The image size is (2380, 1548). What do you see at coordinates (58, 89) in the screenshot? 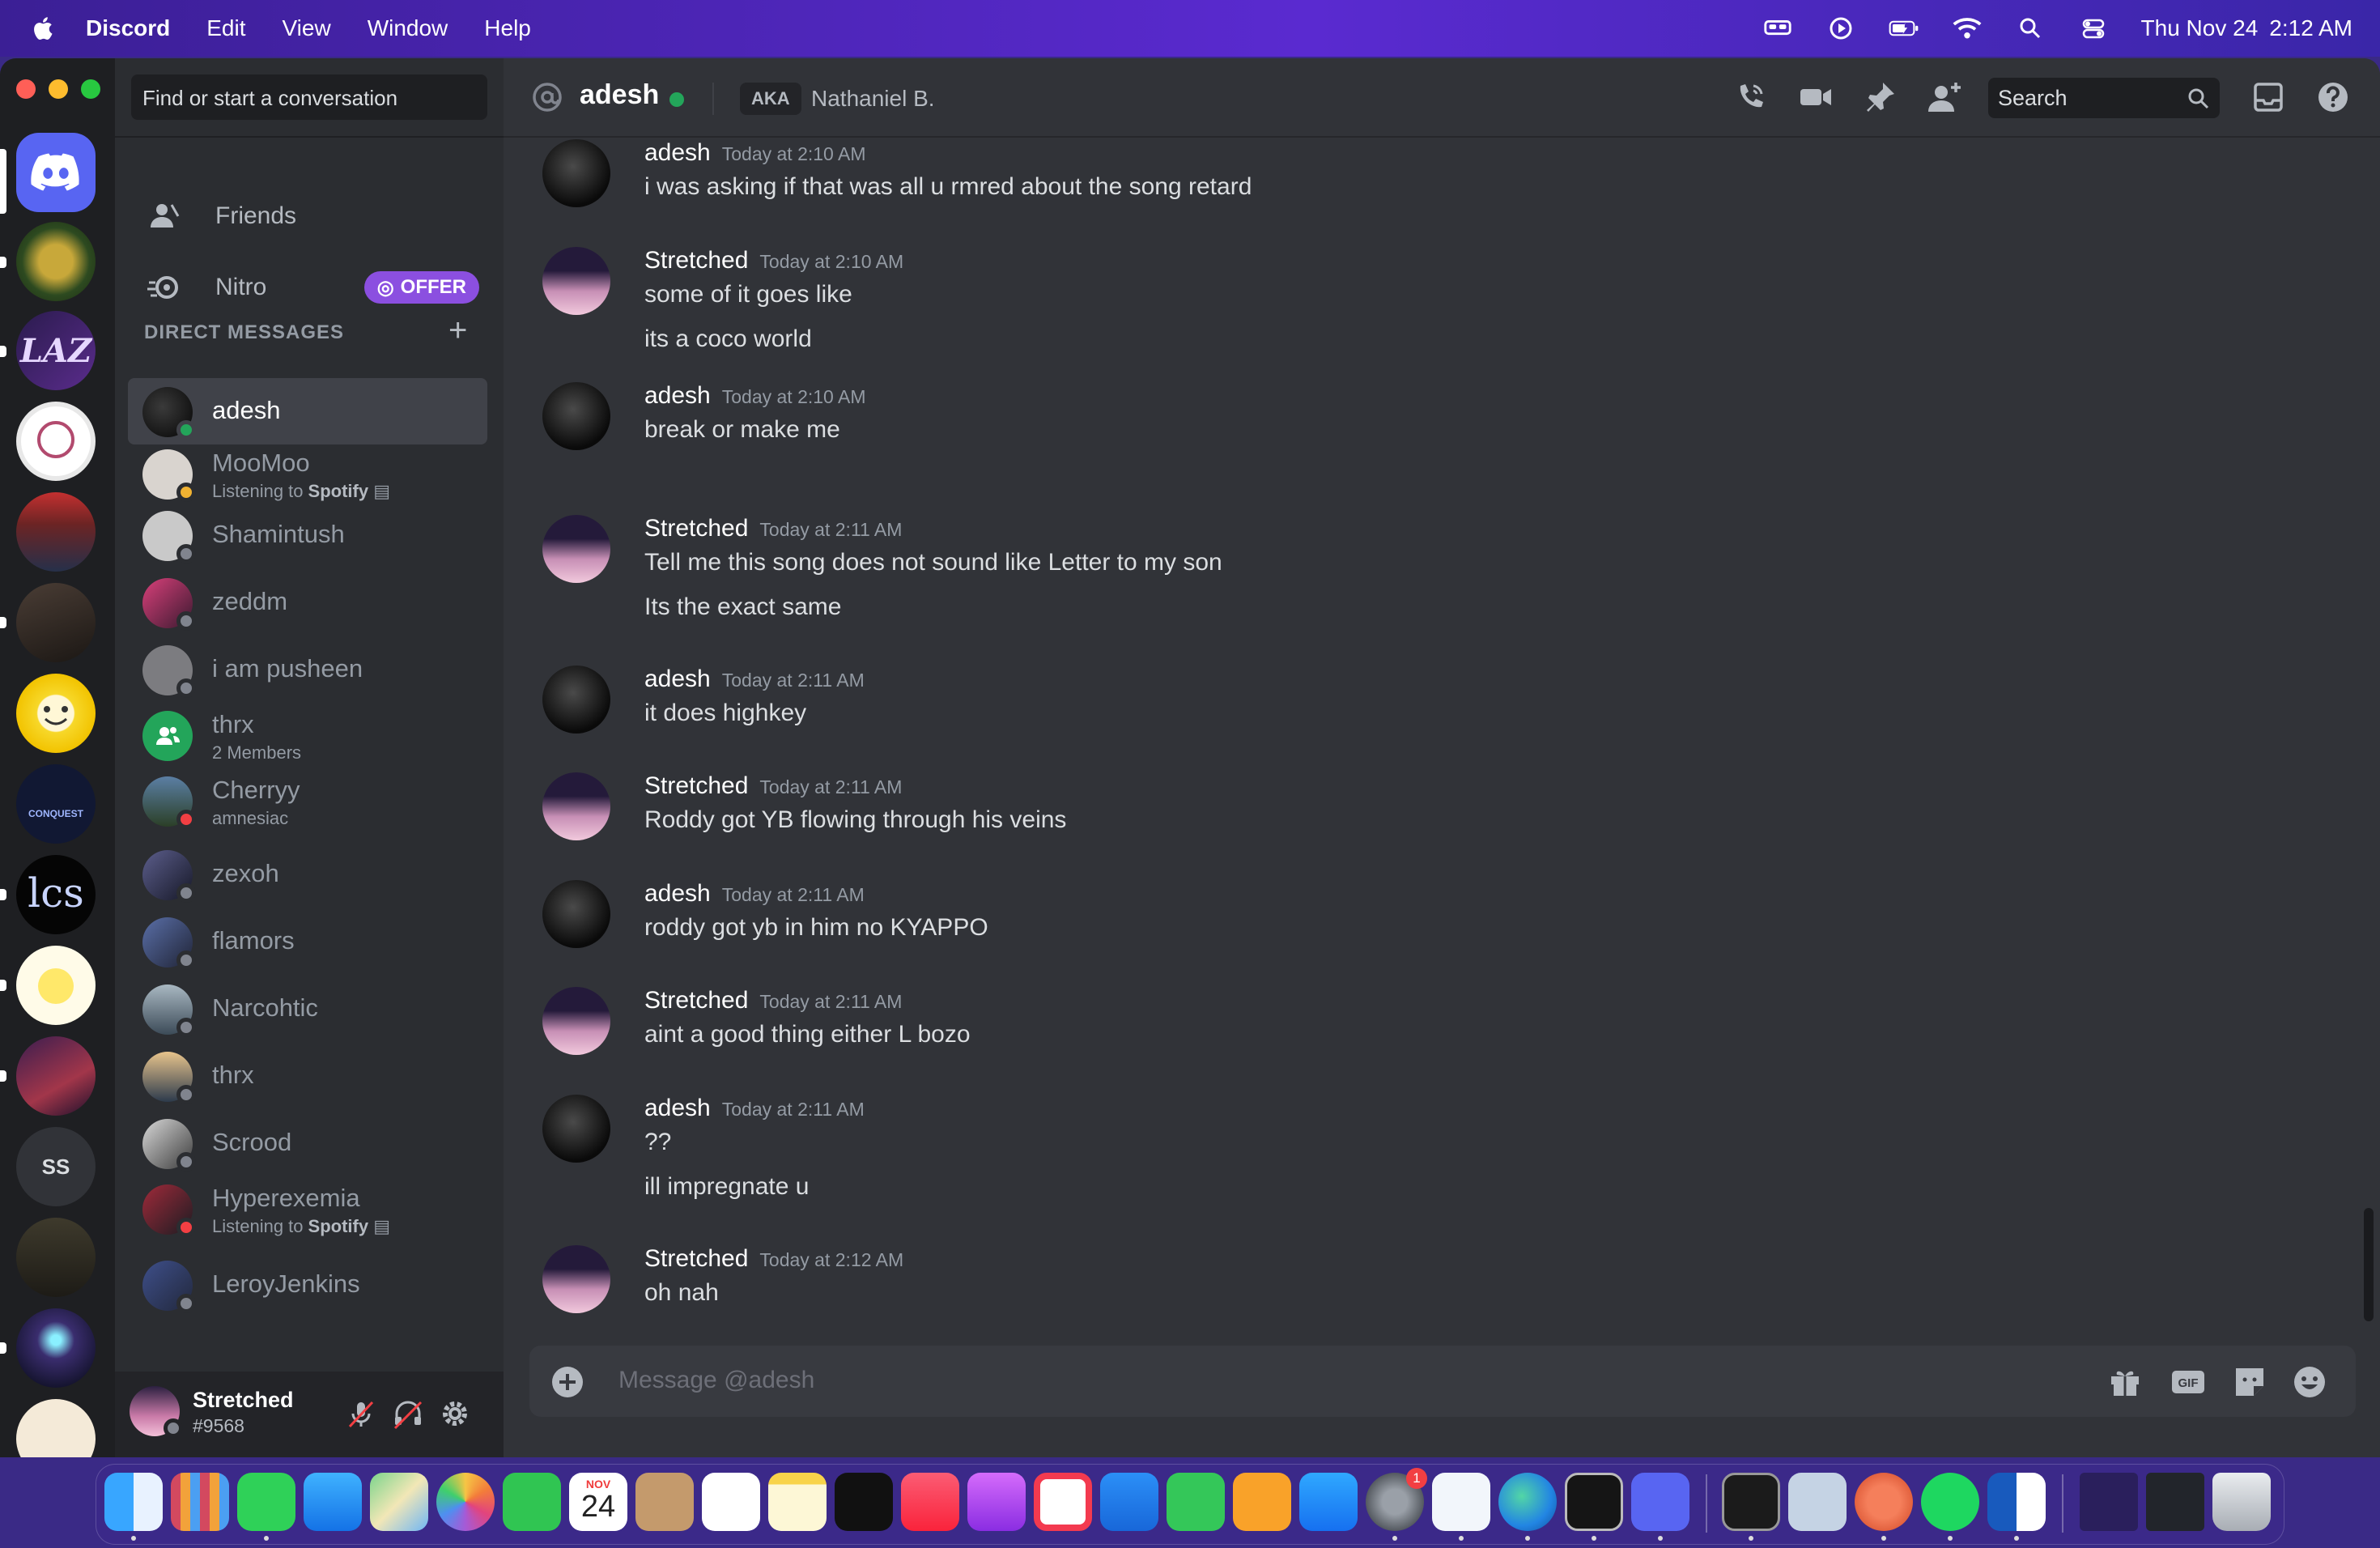
I see `minimize-window-button` at bounding box center [58, 89].